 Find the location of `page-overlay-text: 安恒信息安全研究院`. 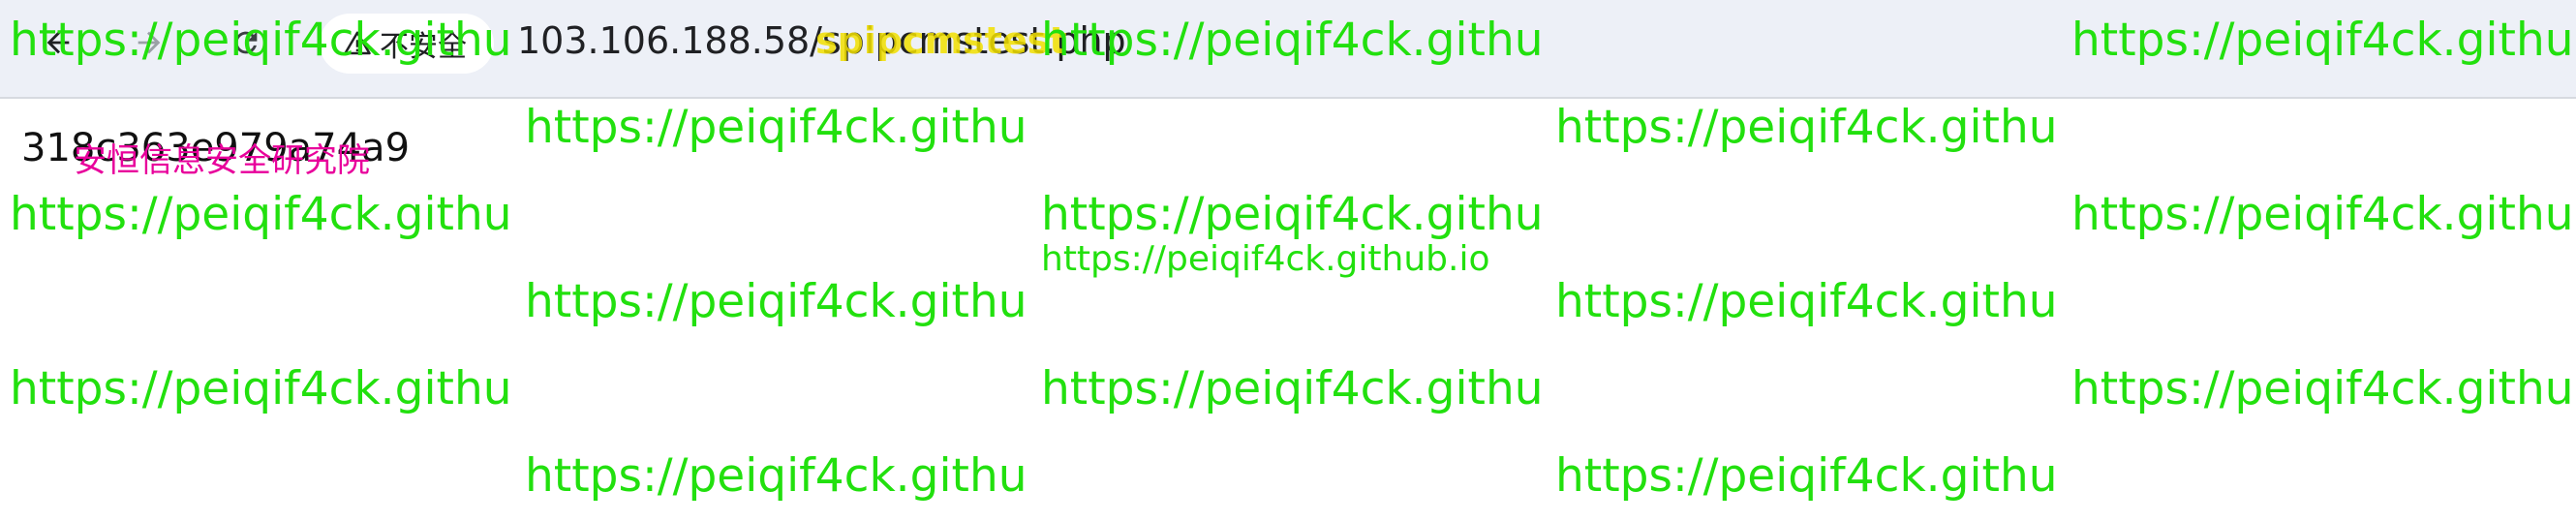

page-overlay-text: 安恒信息安全研究院 is located at coordinates (222, 160).